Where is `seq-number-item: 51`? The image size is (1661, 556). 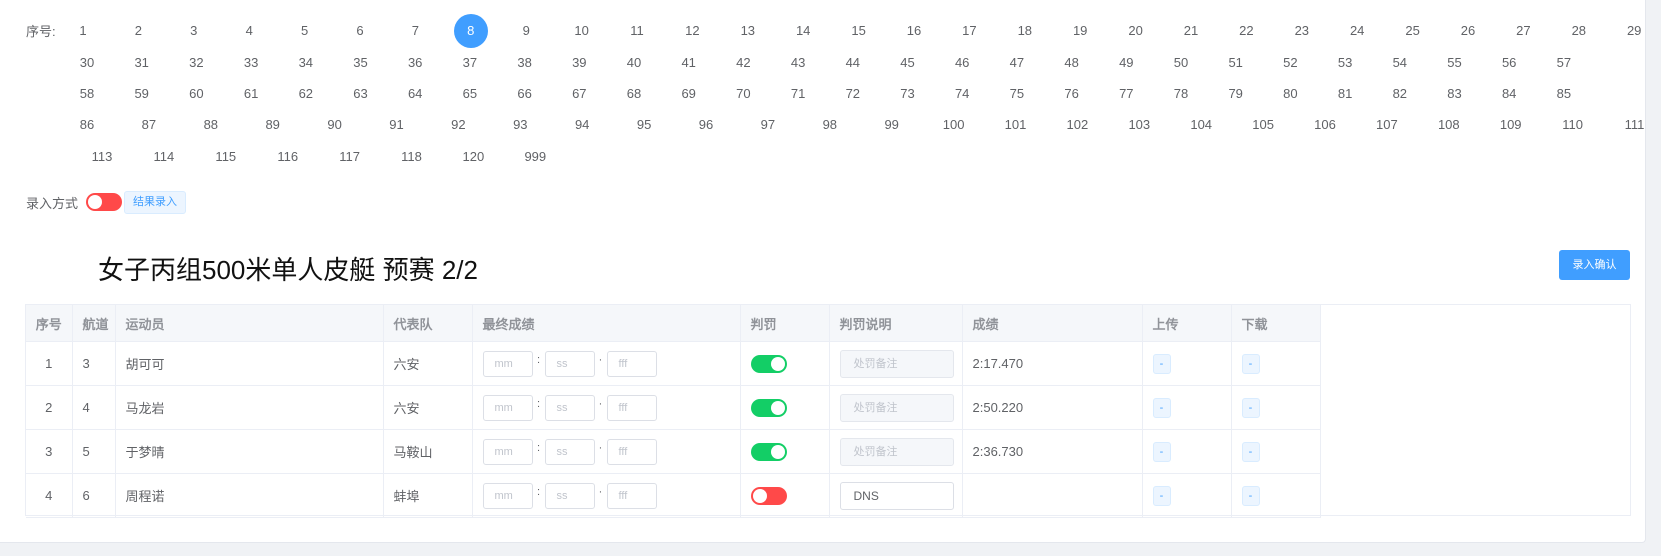
seq-number-item: 51 is located at coordinates (1236, 63).